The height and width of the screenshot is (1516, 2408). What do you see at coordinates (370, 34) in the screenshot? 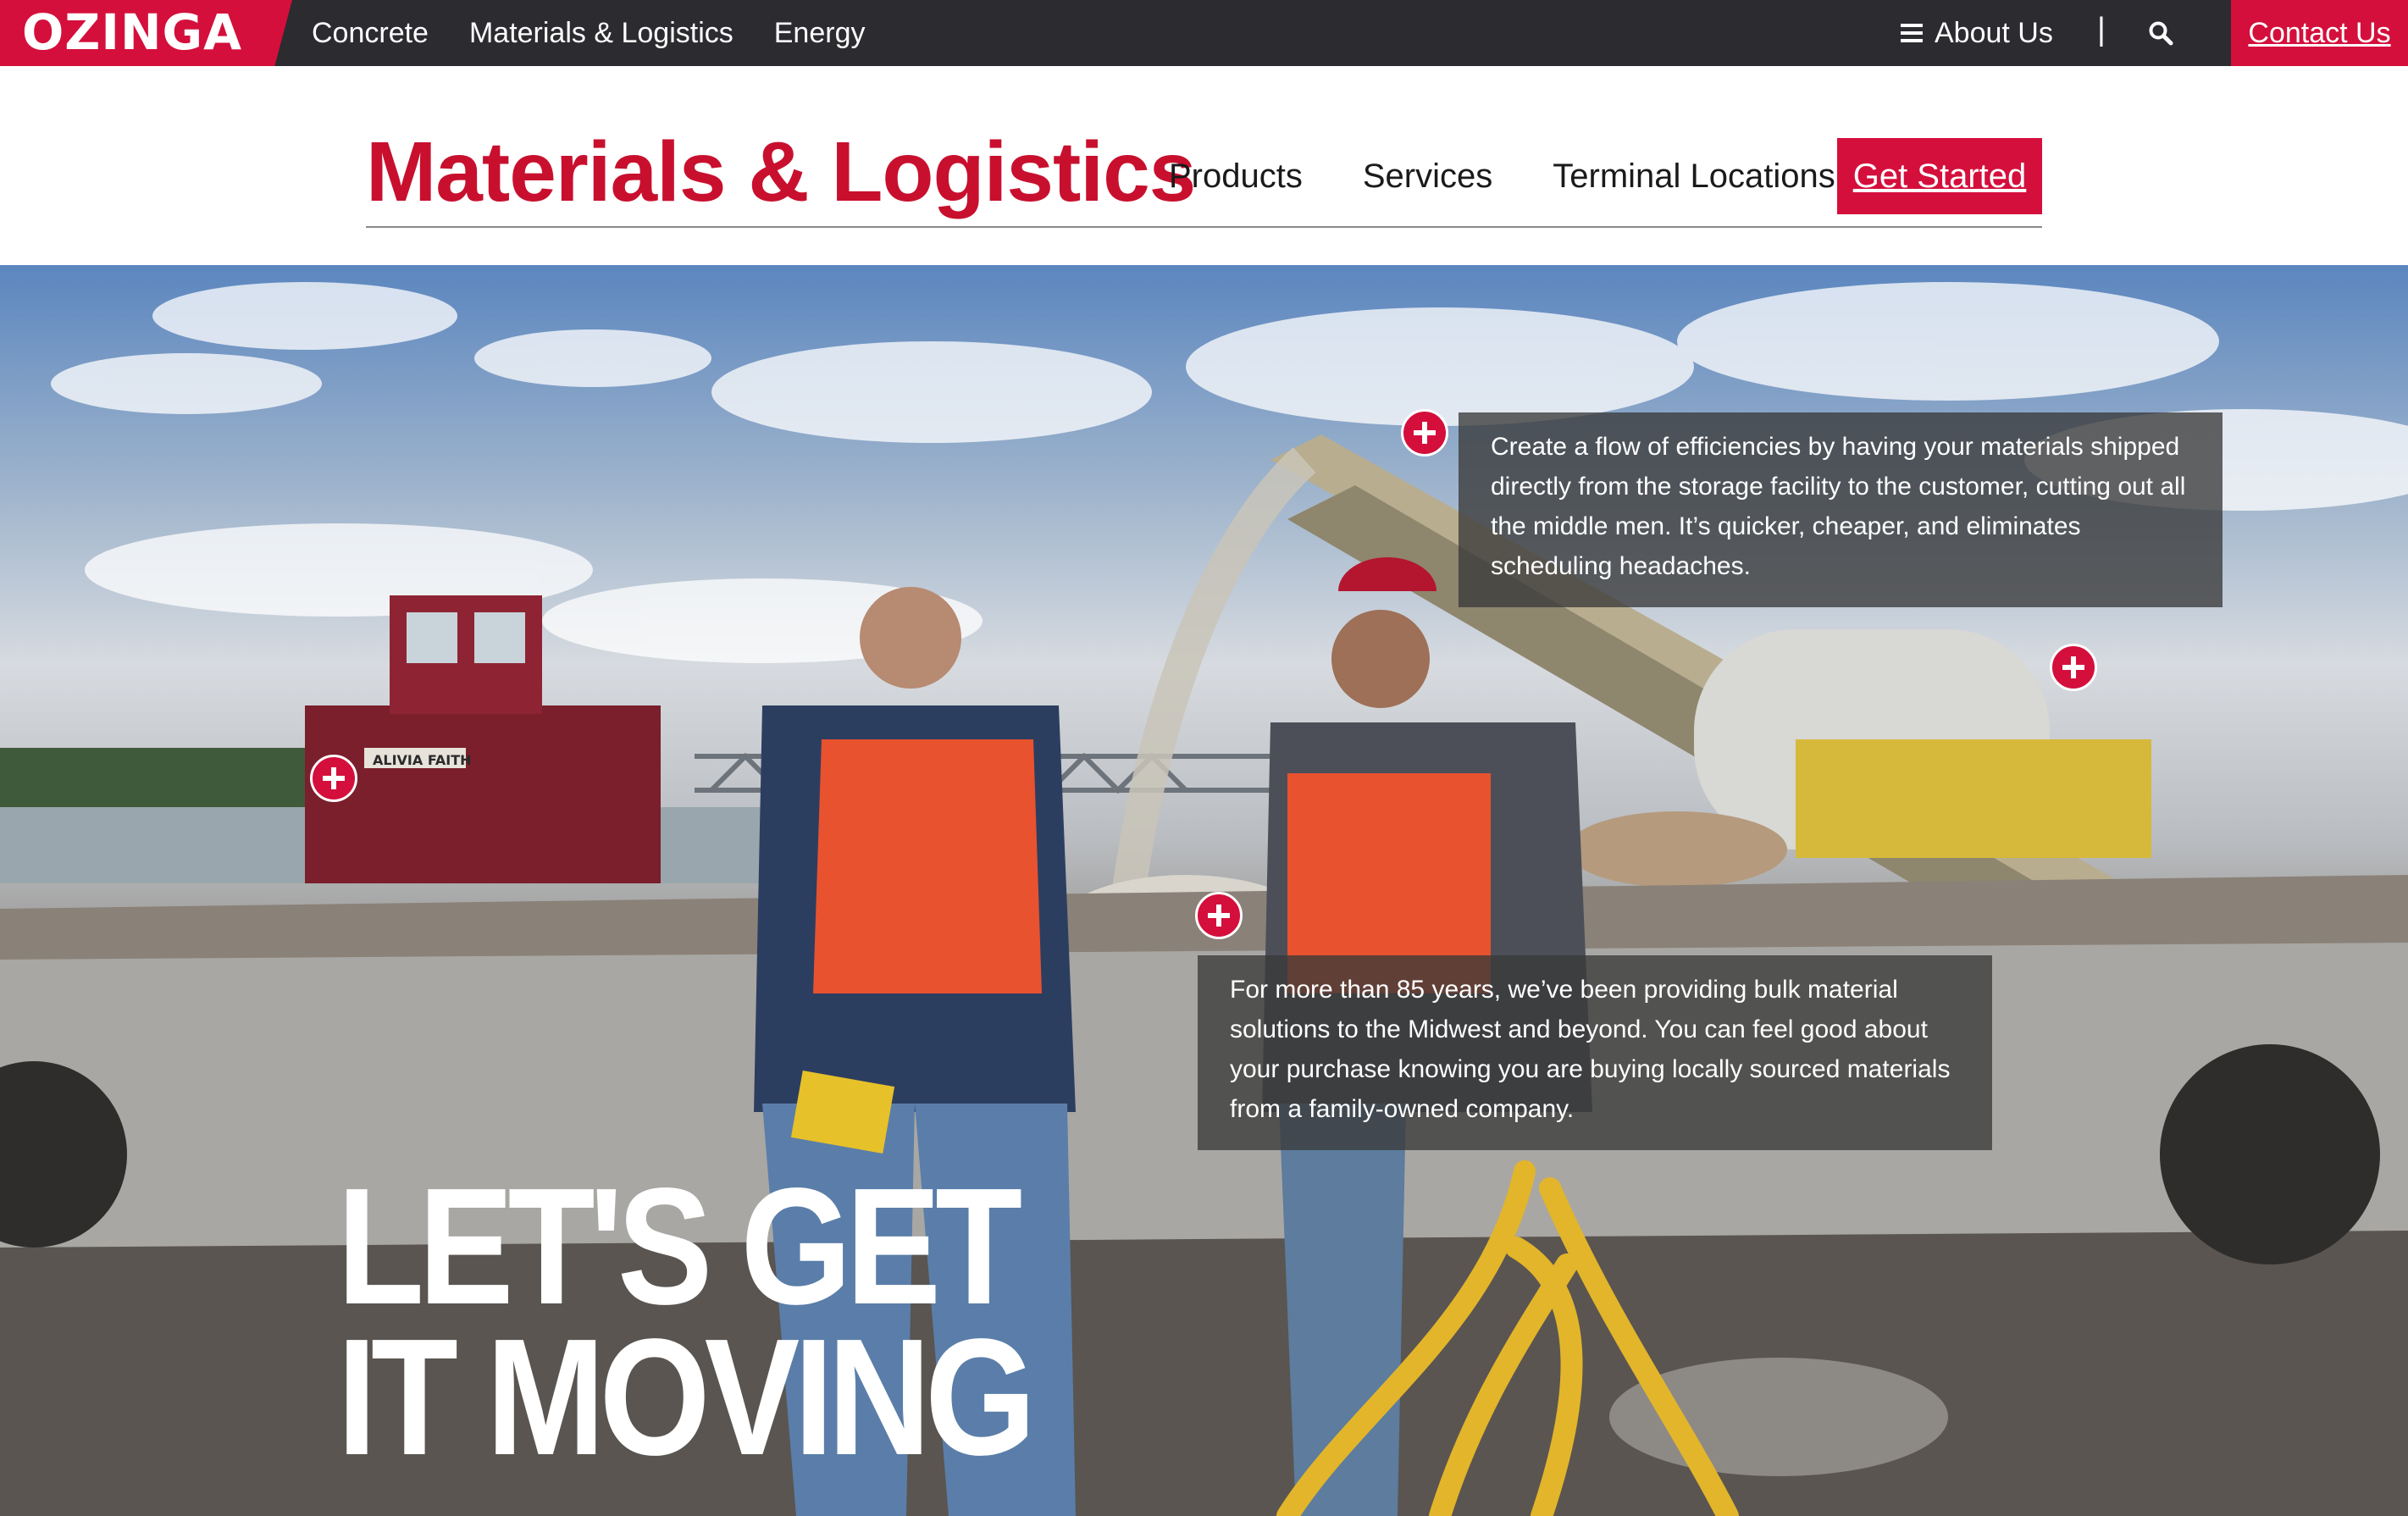
I see `top-nav-concrete: Concrete` at bounding box center [370, 34].